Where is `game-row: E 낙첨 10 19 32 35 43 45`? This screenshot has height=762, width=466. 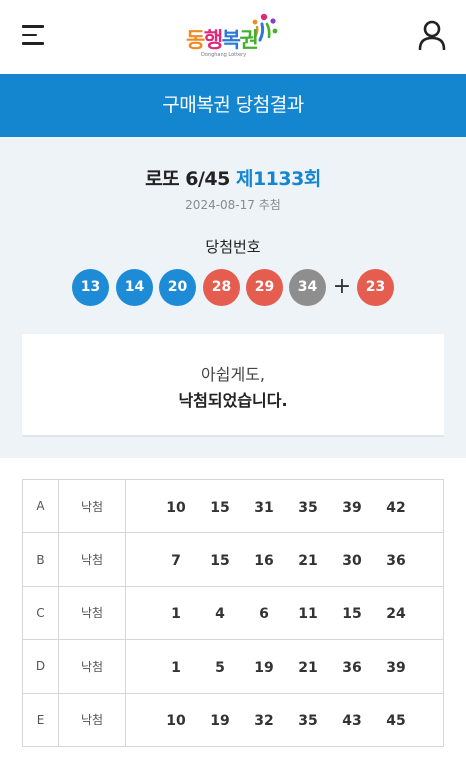
game-row: E 낙첨 10 19 32 35 43 45 is located at coordinates (233, 719).